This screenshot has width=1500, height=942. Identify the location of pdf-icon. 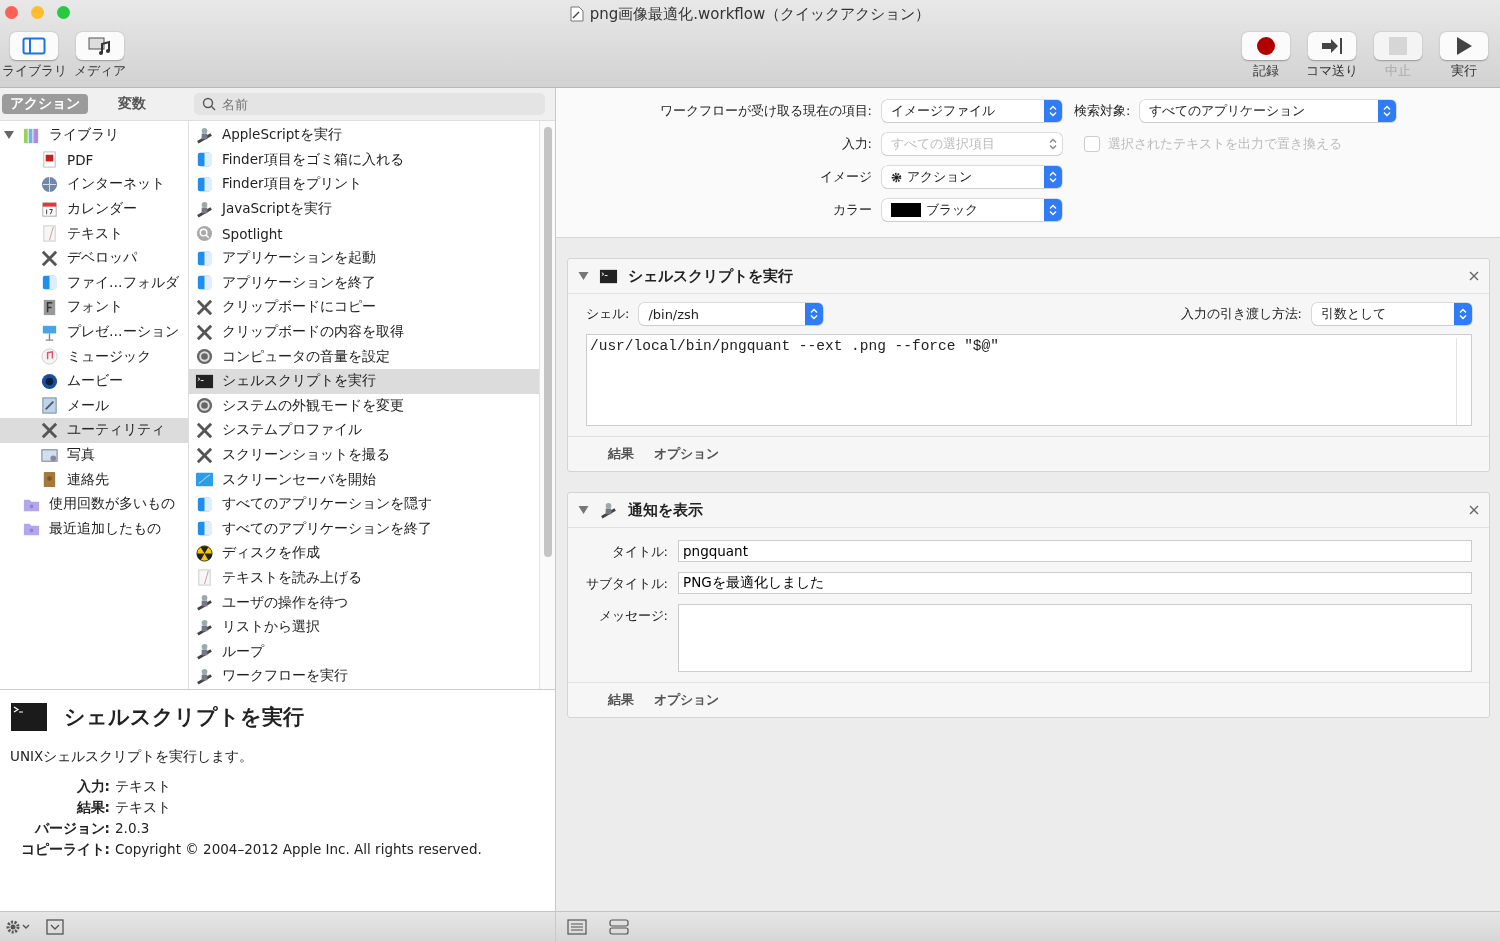
(49, 160).